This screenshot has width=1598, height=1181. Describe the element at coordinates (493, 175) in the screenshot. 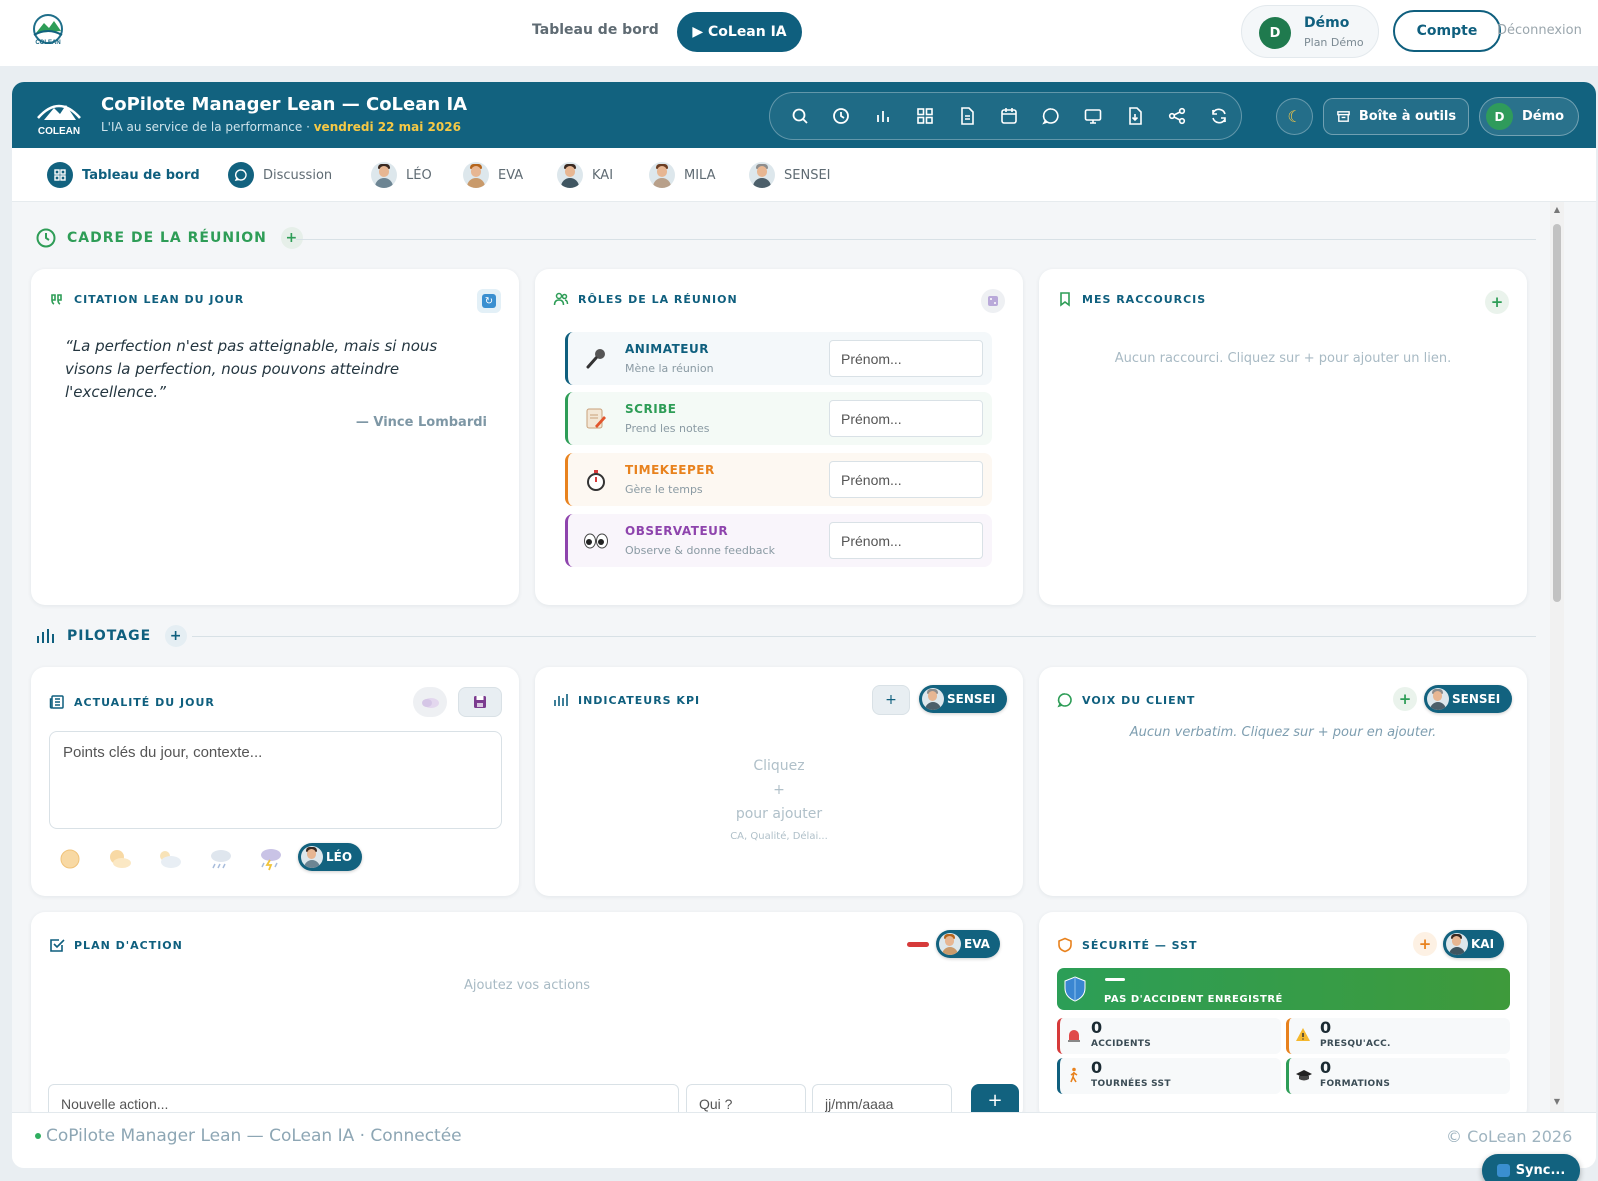

I see `tab-eva: EVA` at that location.